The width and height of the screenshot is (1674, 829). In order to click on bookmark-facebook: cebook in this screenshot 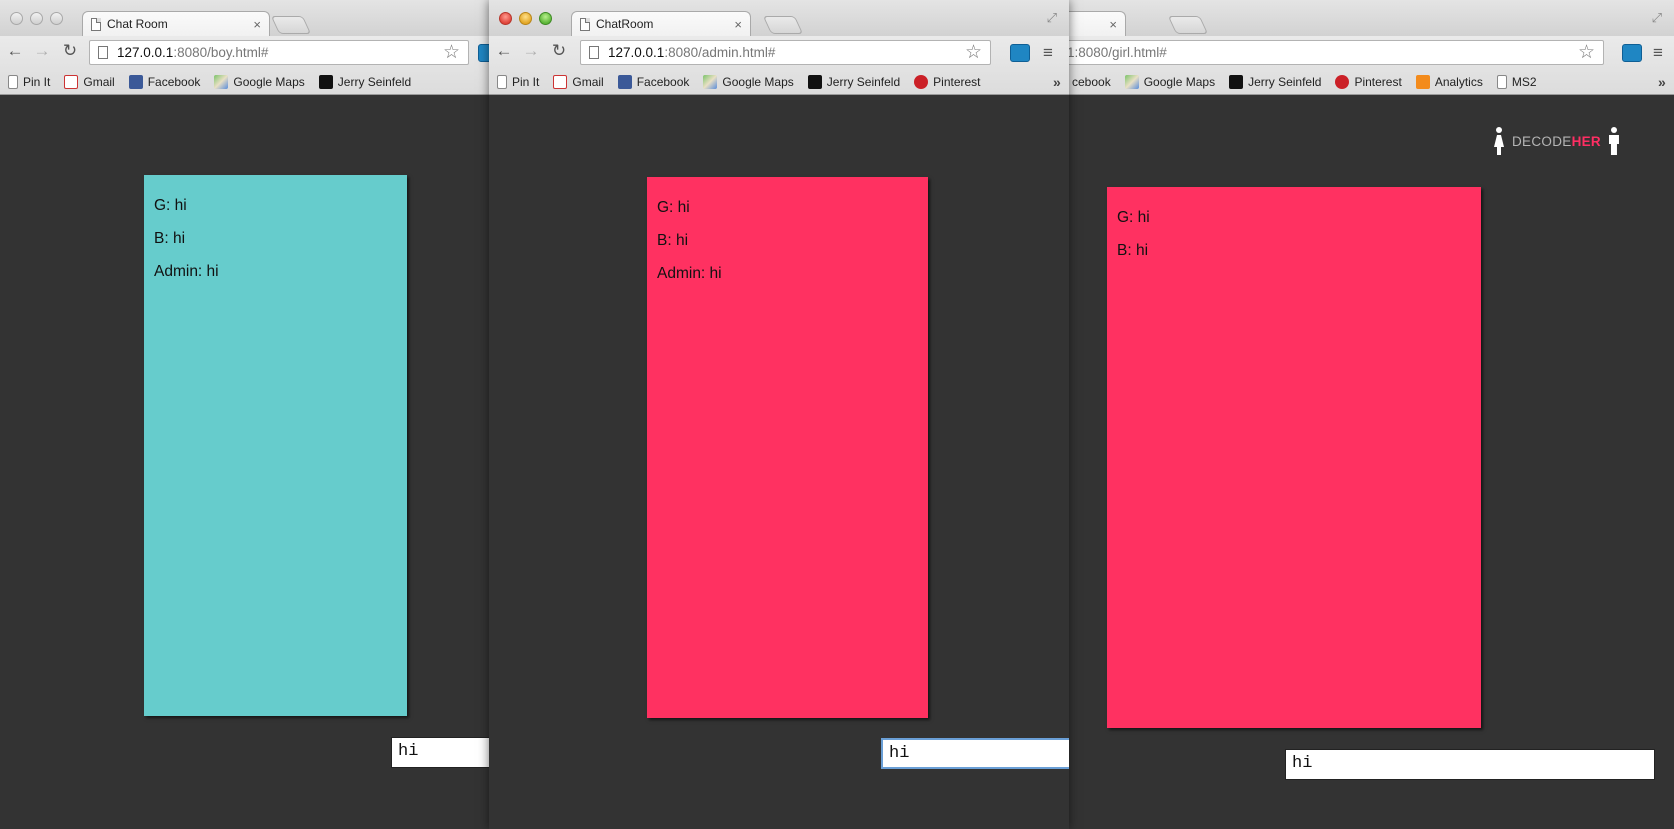, I will do `click(1091, 82)`.